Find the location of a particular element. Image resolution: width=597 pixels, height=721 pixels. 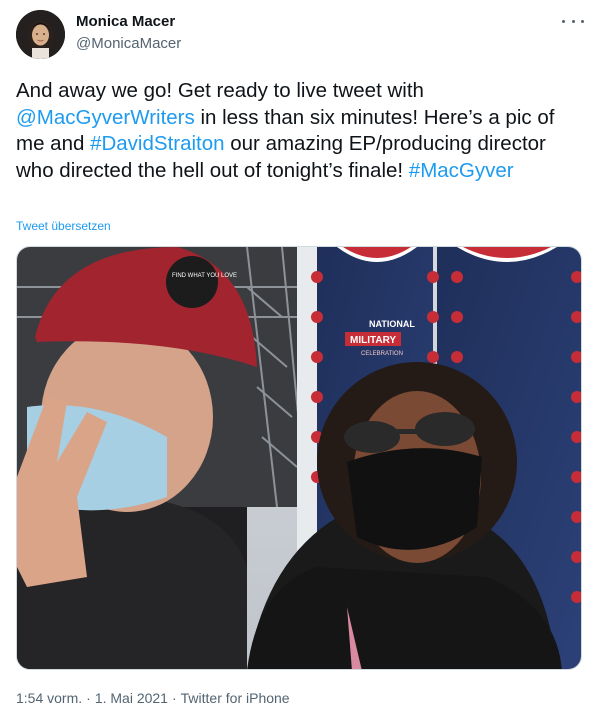

author-name: Monica Macer is located at coordinates (125, 21).